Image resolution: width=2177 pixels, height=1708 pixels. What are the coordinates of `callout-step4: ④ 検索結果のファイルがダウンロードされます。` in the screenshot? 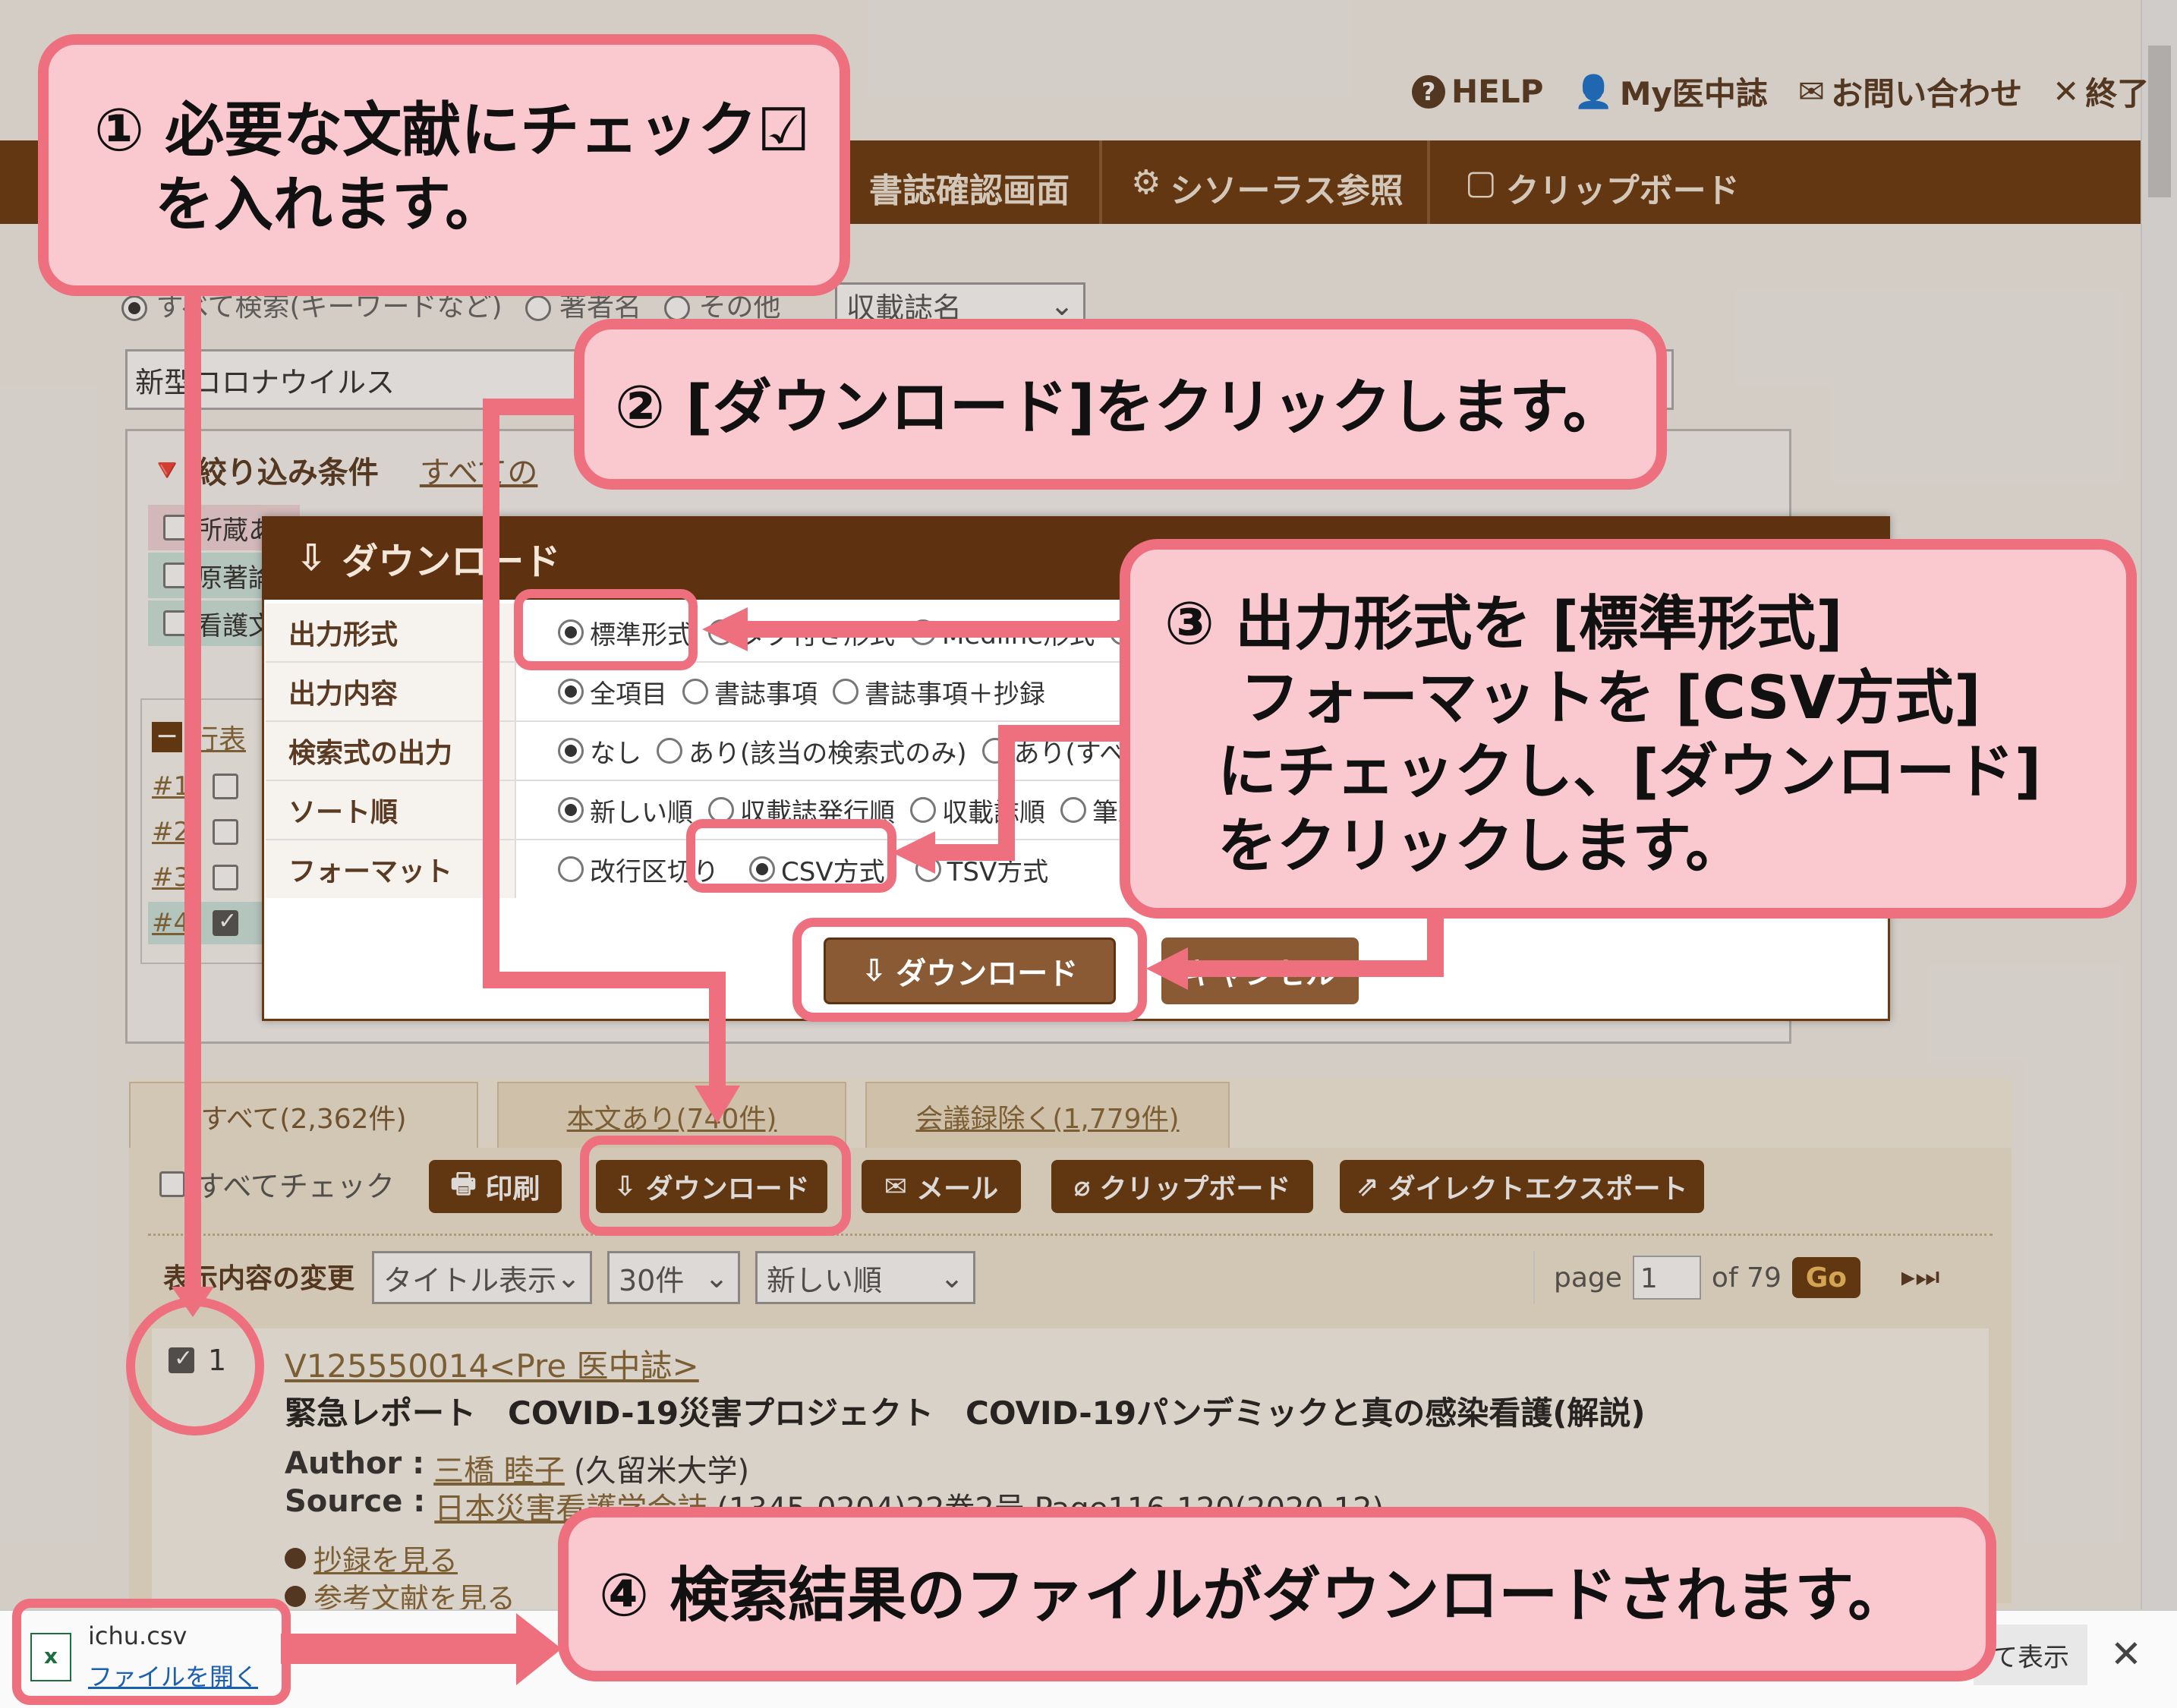 It's located at (1277, 1594).